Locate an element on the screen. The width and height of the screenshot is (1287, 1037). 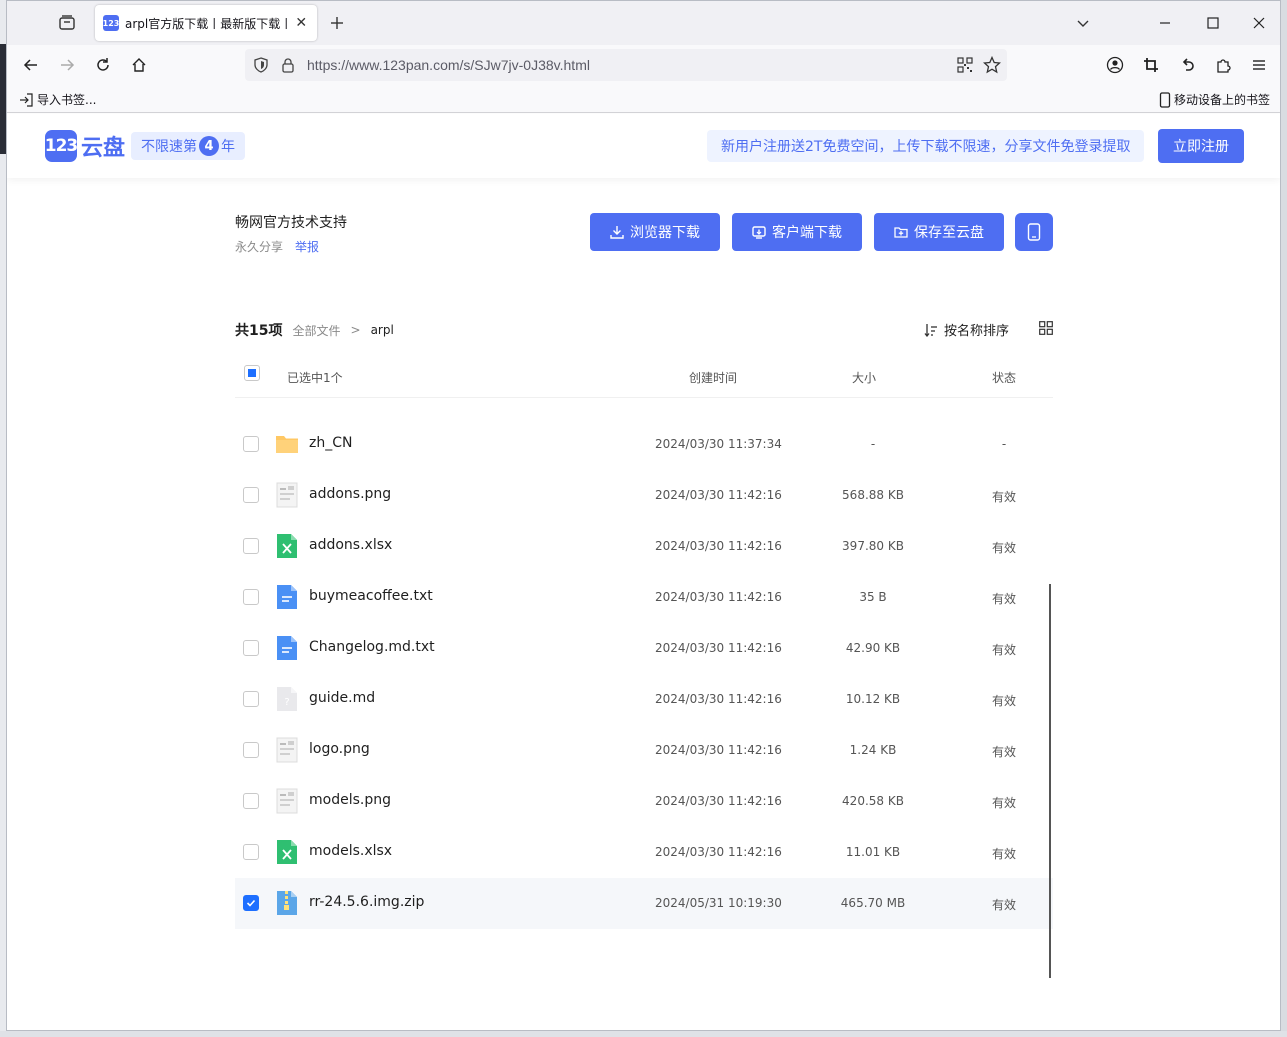
maximize-button is located at coordinates (1213, 23).